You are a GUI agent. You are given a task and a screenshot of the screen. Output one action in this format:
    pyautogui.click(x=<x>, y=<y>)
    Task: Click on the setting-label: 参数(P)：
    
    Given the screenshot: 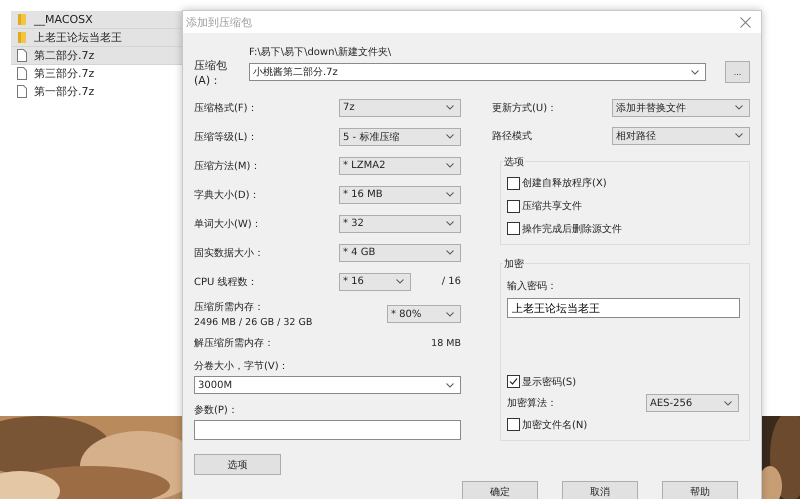 What is the action you would take?
    pyautogui.click(x=216, y=410)
    